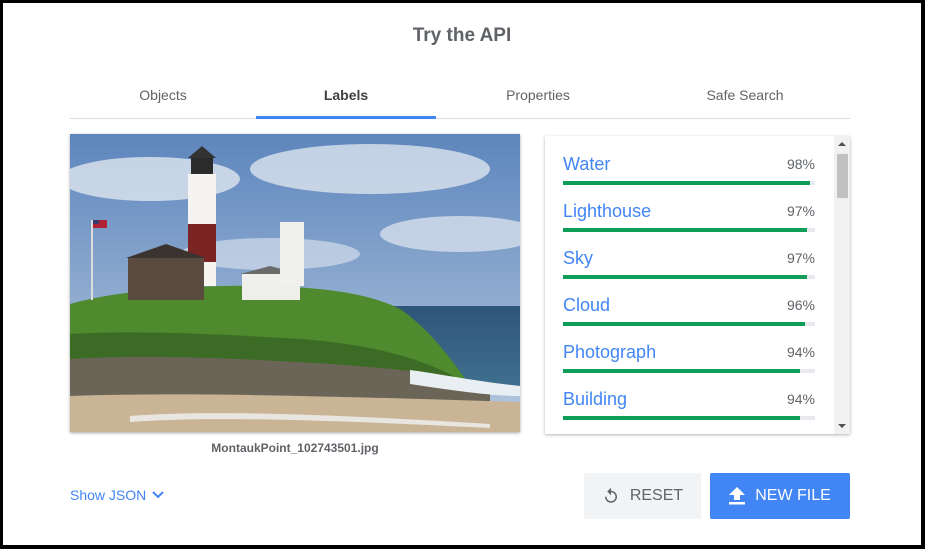 The height and width of the screenshot is (549, 925). I want to click on reset-button: RESET, so click(642, 496).